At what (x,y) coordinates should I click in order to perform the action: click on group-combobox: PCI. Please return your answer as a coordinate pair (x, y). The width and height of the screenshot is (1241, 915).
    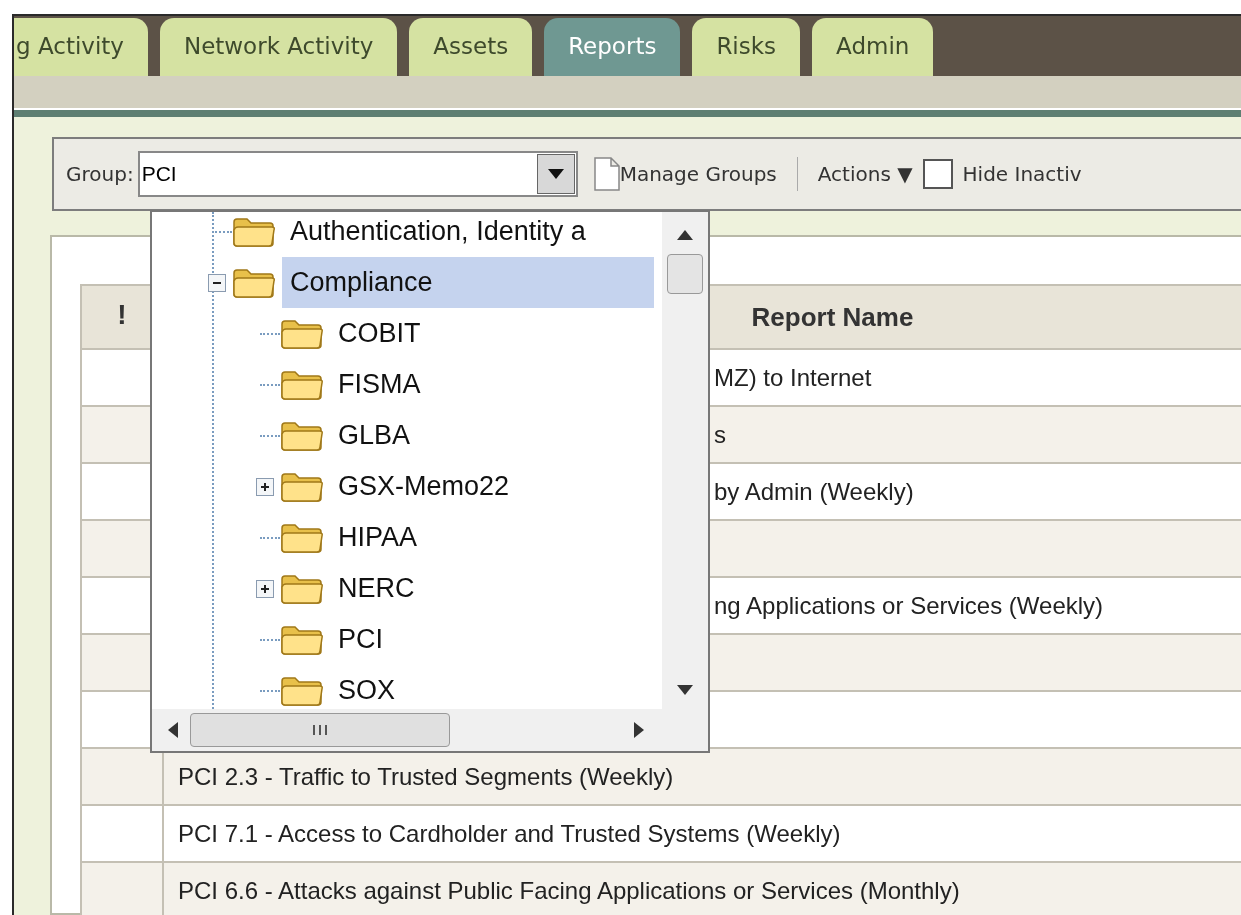
    Looking at the image, I should click on (357, 174).